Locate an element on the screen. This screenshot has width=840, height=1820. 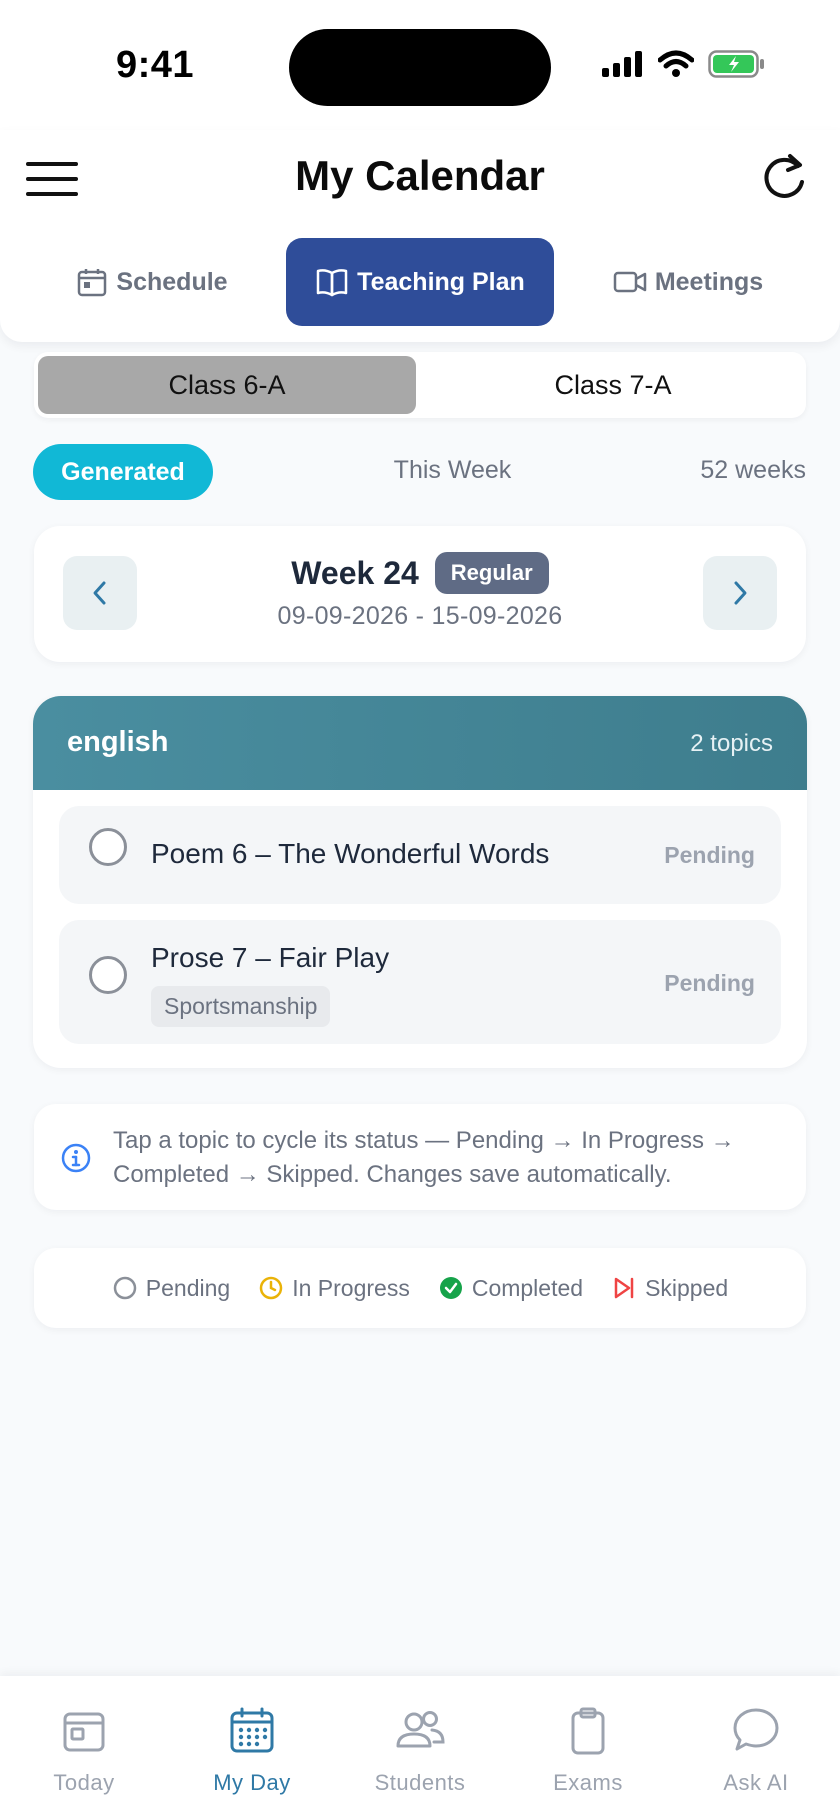
nav-label: Exams is located at coordinates (588, 1782).